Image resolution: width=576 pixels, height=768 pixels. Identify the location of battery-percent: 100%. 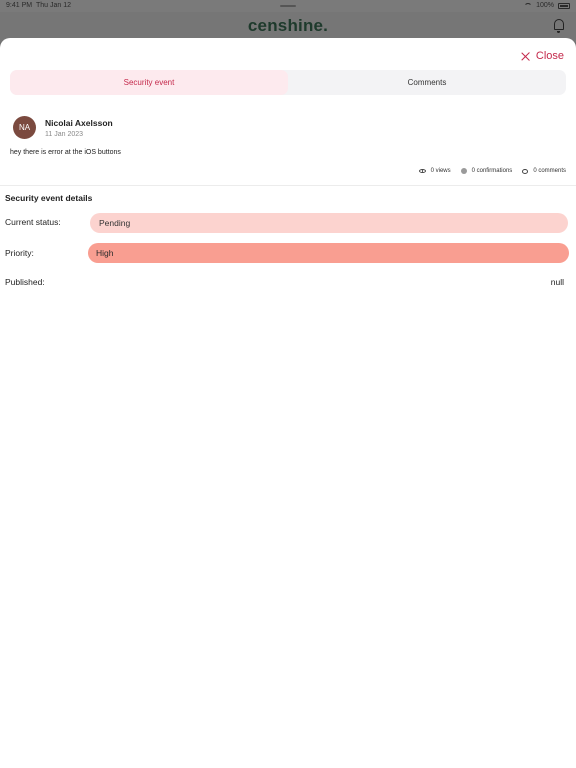
(545, 5).